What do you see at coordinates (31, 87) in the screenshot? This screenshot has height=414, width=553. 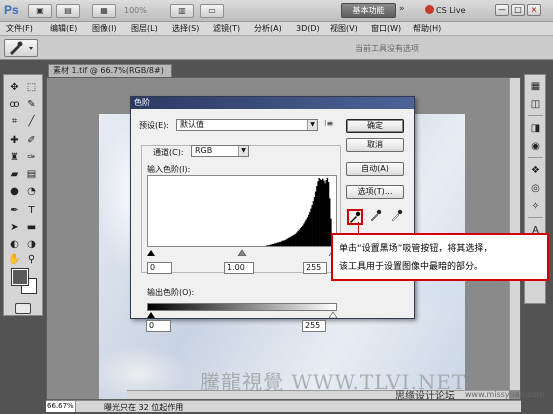 I see `marquee-tool-icon: ⬚` at bounding box center [31, 87].